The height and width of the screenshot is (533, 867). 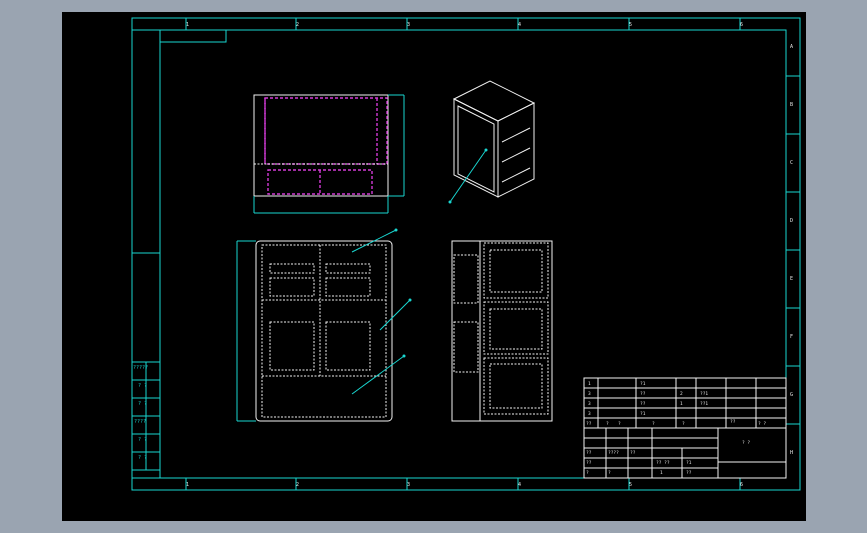 I want to click on tb-r4-c1: 3, so click(x=589, y=414).